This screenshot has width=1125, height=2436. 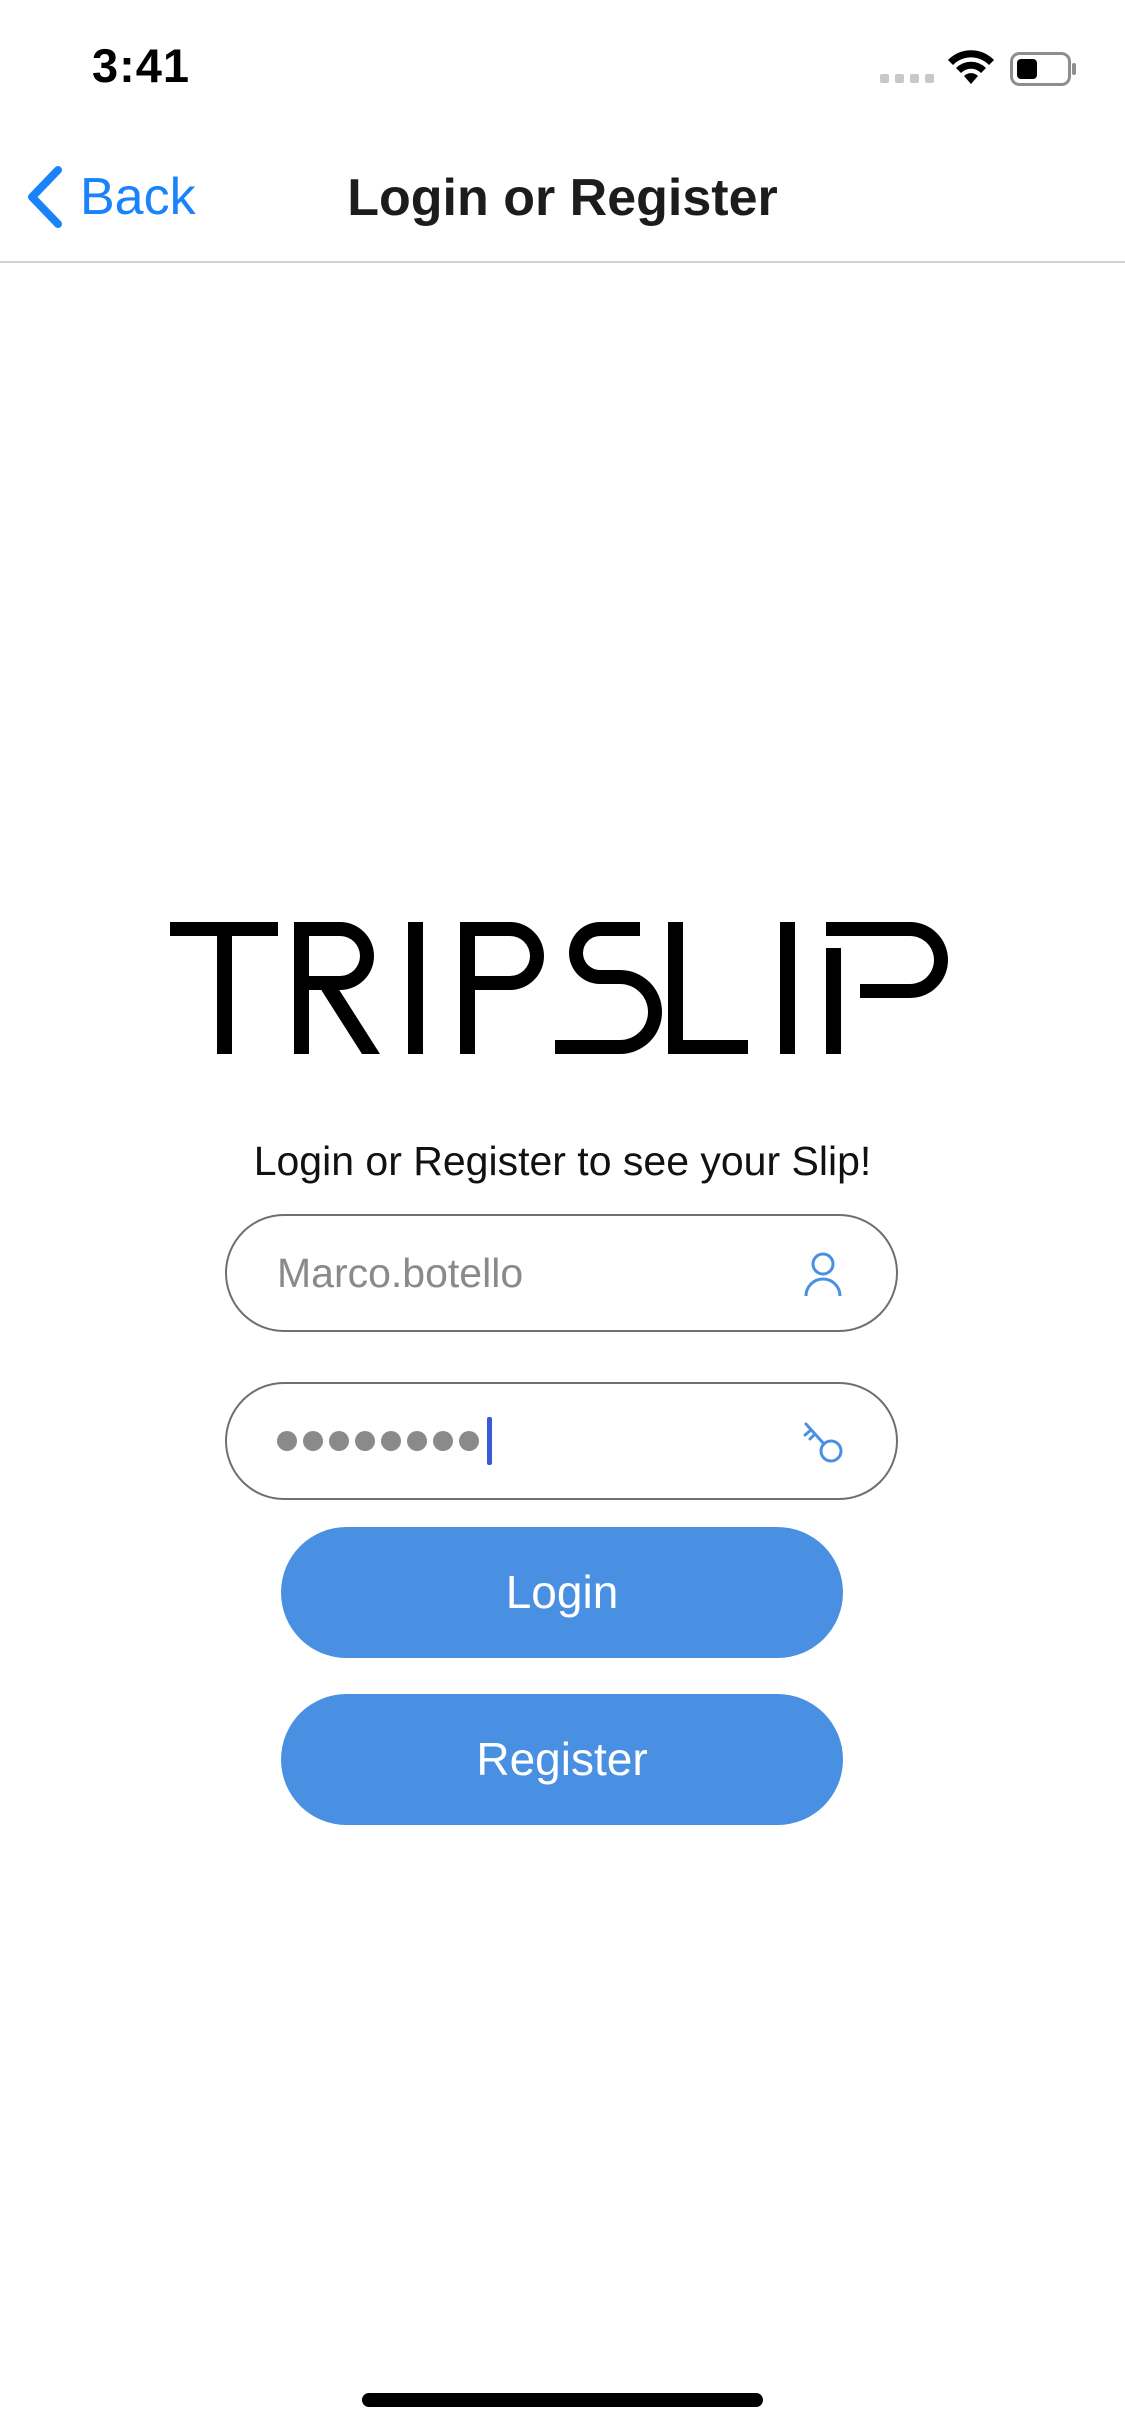 I want to click on login-prompt: Login or Register to see your Slip!, so click(x=562, y=1161).